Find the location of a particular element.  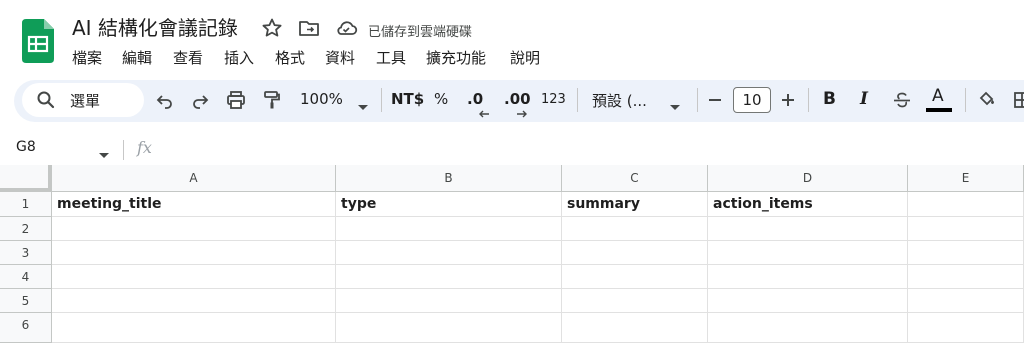

menu-view: 查看 is located at coordinates (188, 58).